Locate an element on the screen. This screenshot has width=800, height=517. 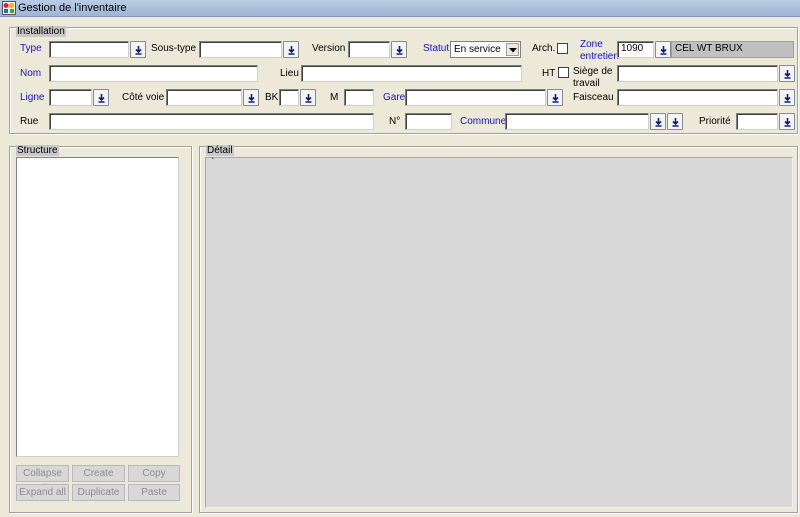
zone-entretien-code-field: 1090 is located at coordinates (635, 49).